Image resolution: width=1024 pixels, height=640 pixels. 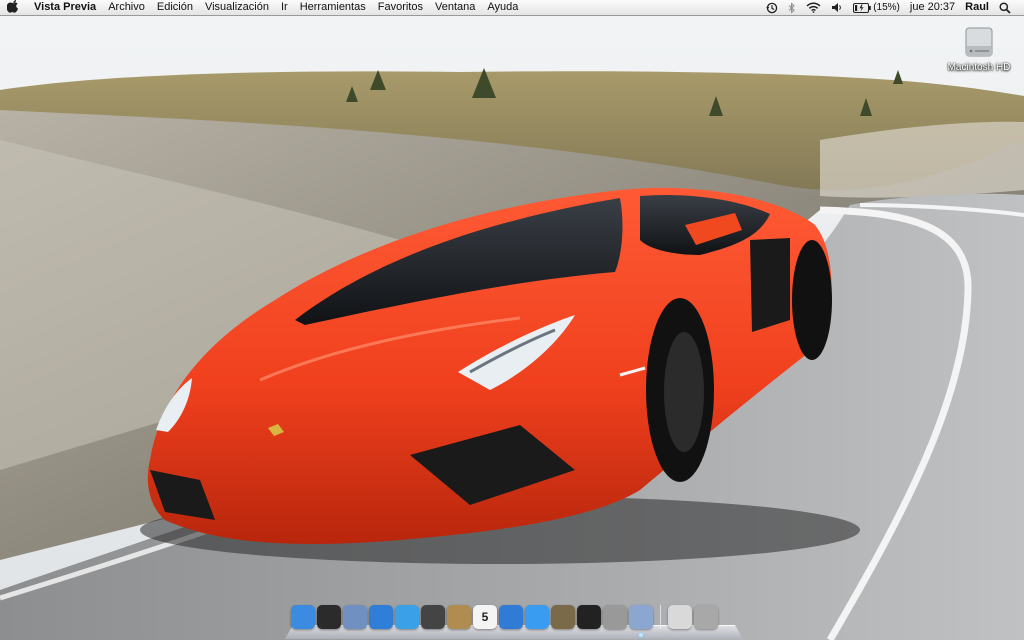 I want to click on volume-icon, so click(x=837, y=7).